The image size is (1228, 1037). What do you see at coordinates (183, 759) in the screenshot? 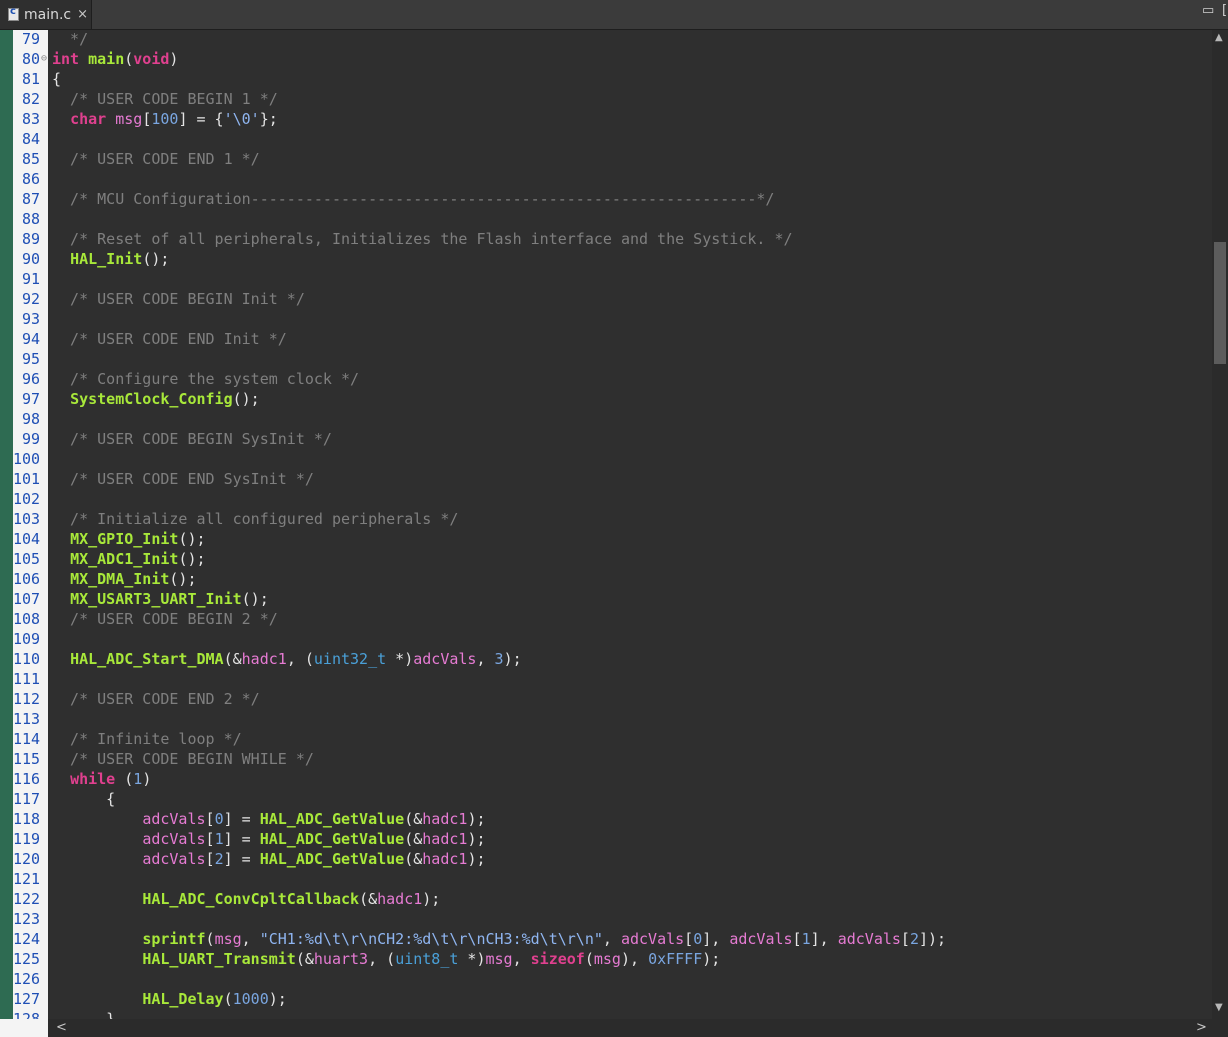
I see `code-line: /* USER CODE BEGIN WHILE */` at bounding box center [183, 759].